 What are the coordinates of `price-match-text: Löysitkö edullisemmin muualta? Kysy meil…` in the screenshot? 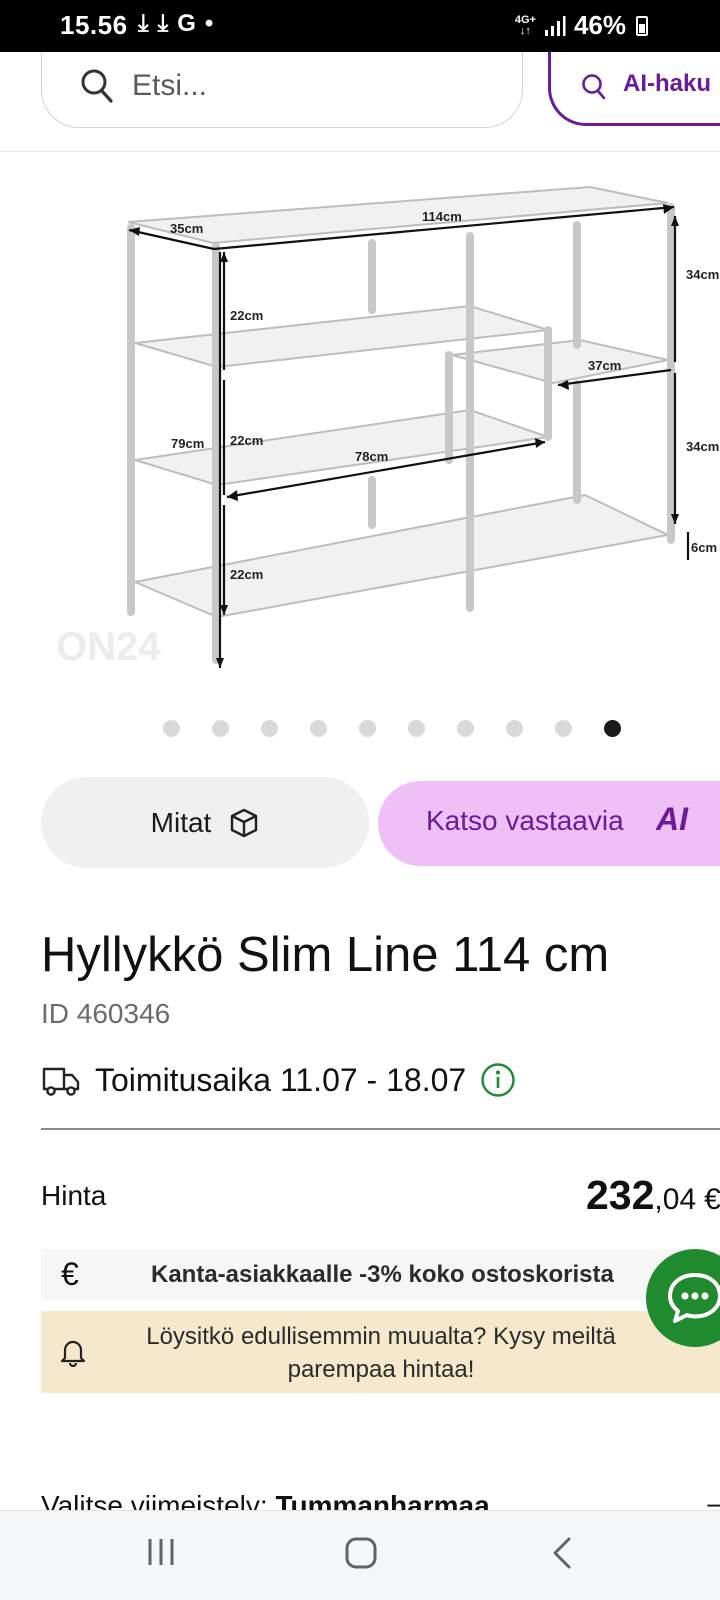 It's located at (381, 1353).